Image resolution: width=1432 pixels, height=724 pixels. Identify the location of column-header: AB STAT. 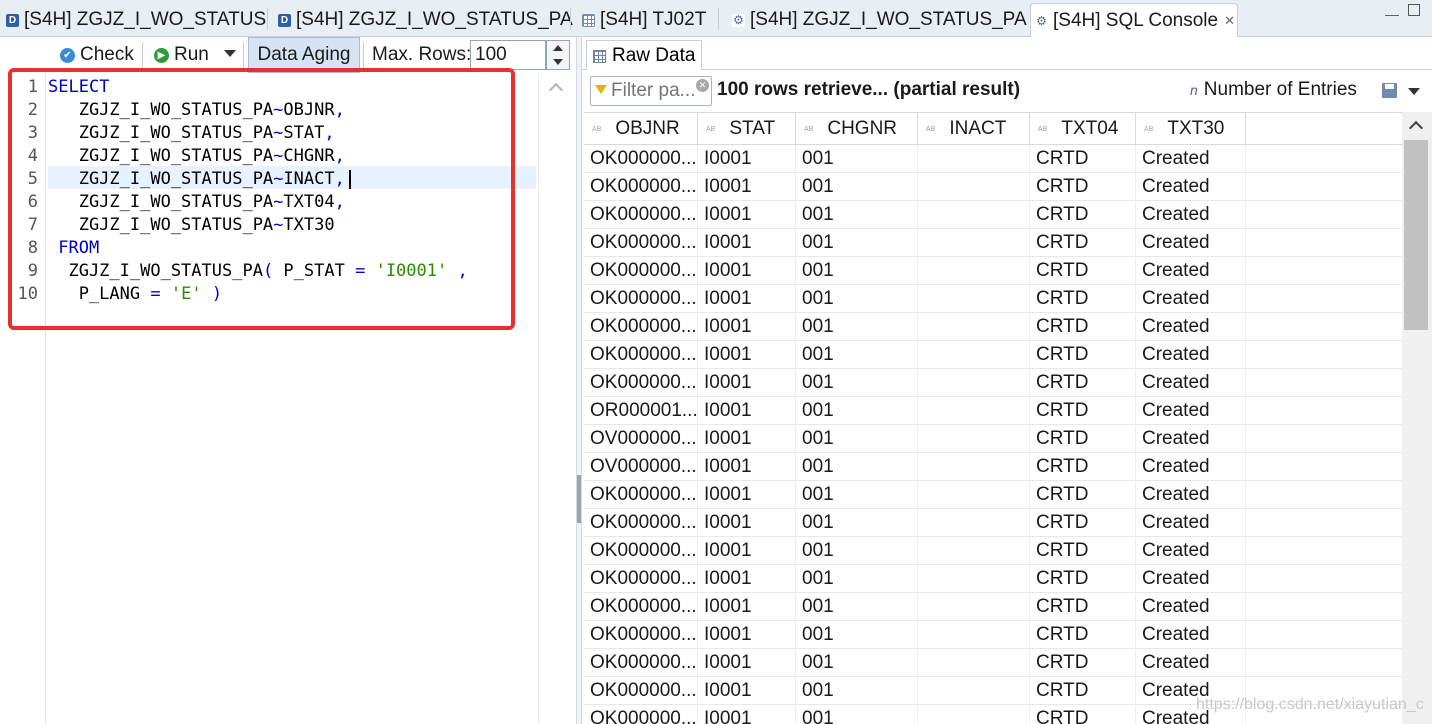
(747, 129).